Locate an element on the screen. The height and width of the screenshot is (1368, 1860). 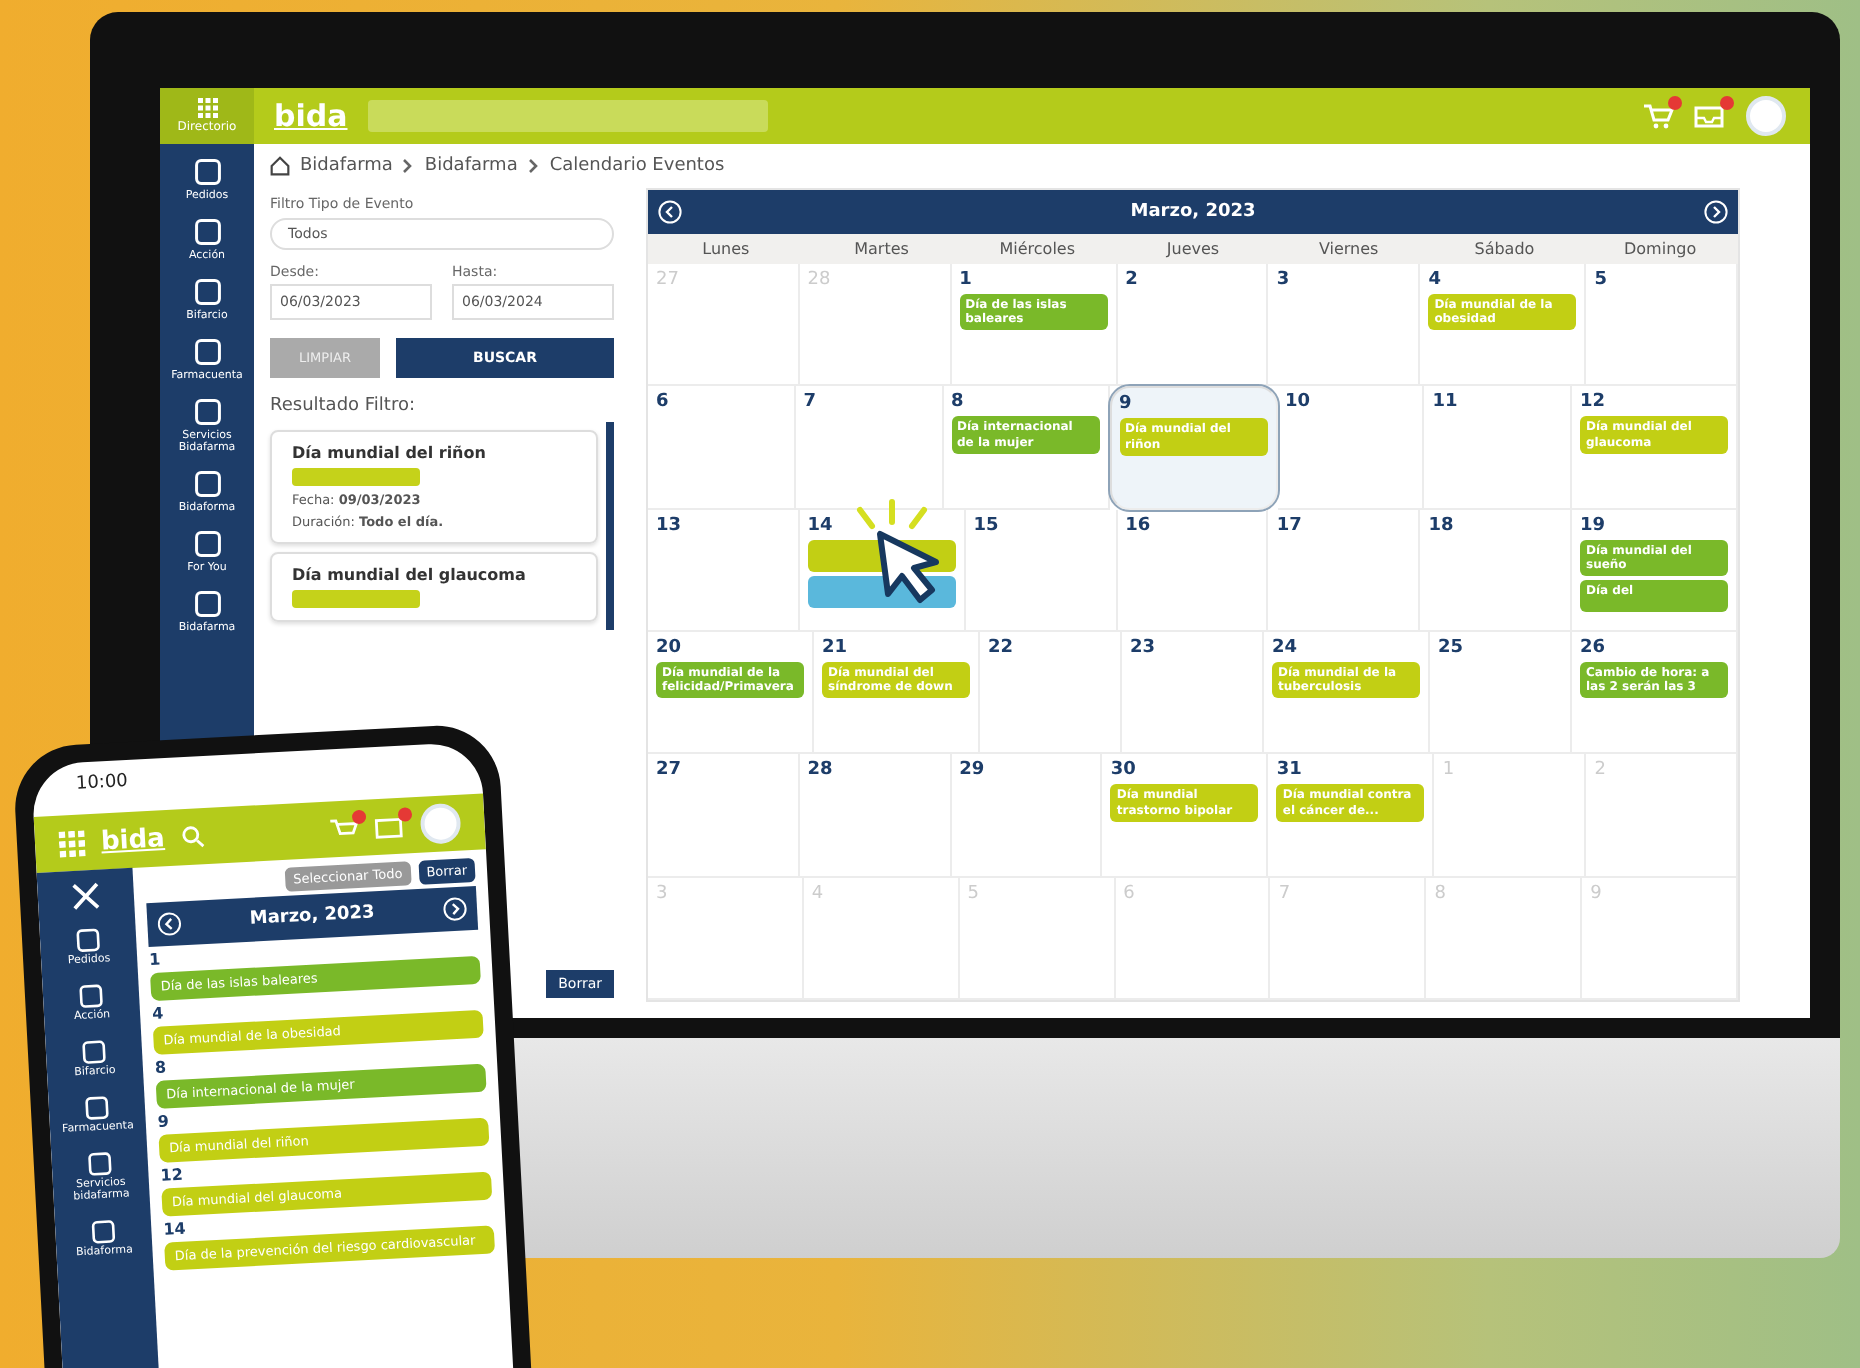
day-number: 7 is located at coordinates (810, 402).